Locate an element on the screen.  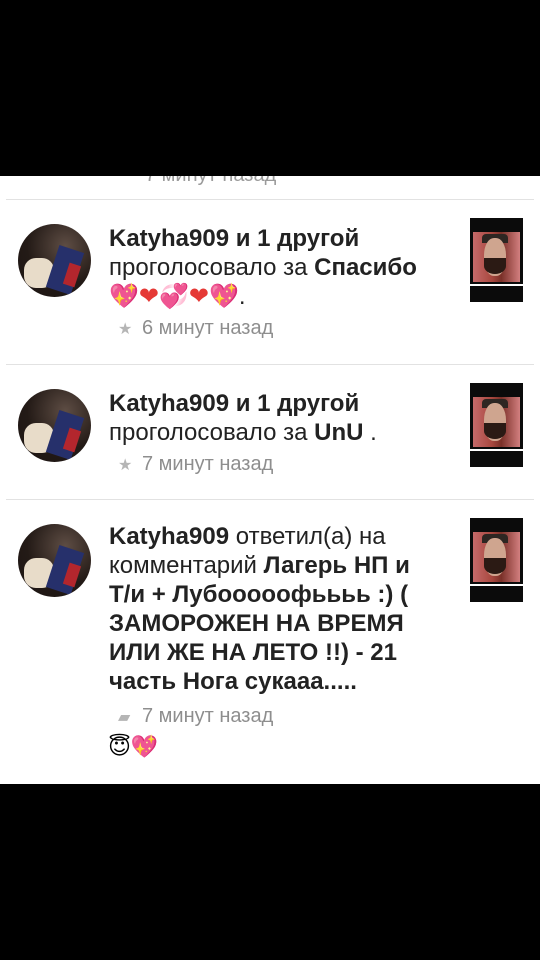
notification-target: Спасибо is located at coordinates (365, 267).